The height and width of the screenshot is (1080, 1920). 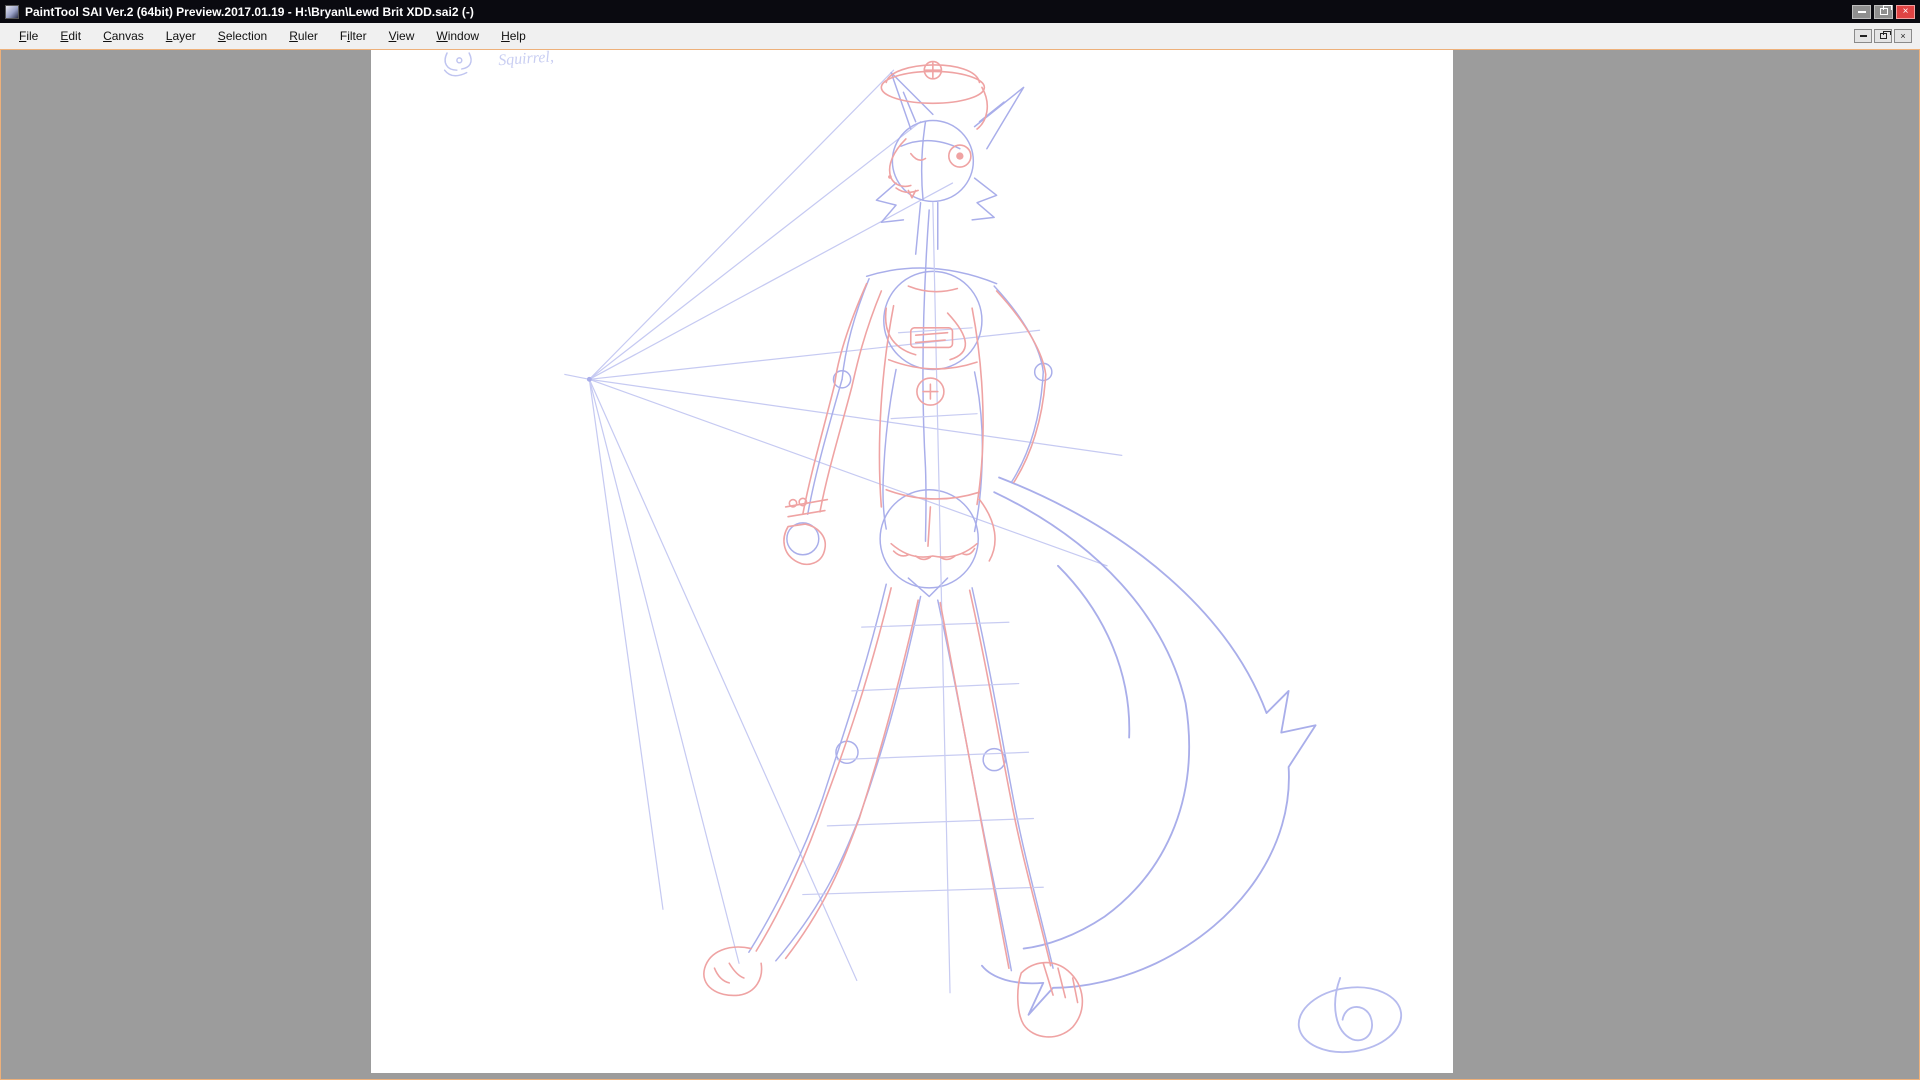 I want to click on mdi-restore-button, so click(x=1883, y=36).